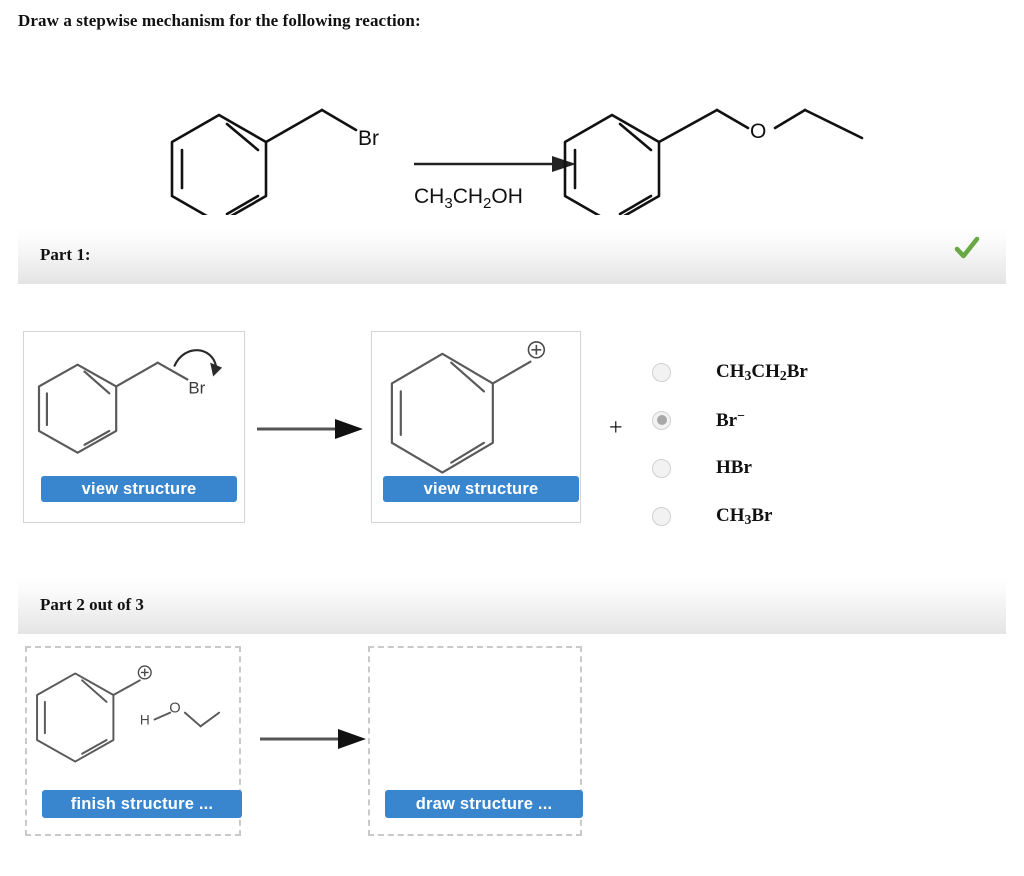 The height and width of the screenshot is (876, 1024). I want to click on product-options-group: CH3CH2Br Br− HBr CH3Br, so click(802, 444).